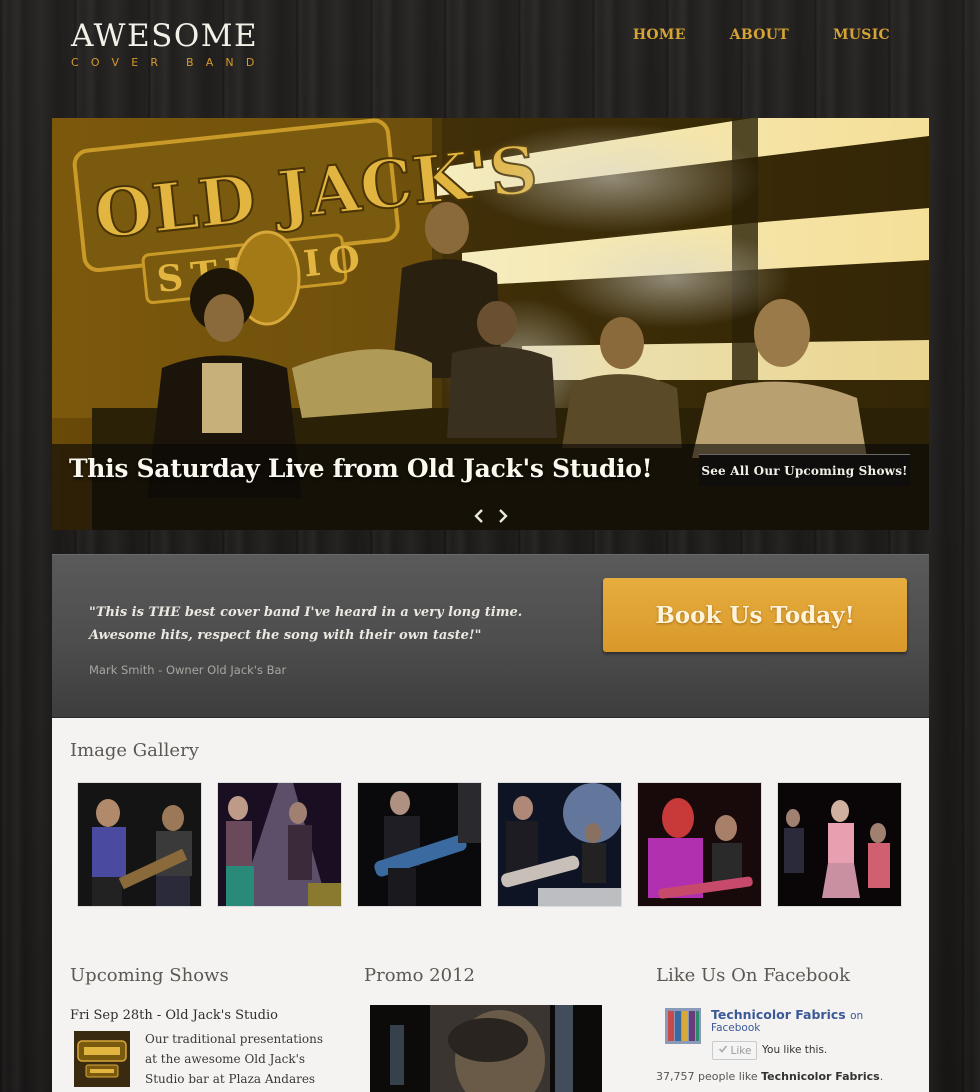 This screenshot has height=1092, width=980. What do you see at coordinates (479, 516) in the screenshot?
I see `chevron-left-icon` at bounding box center [479, 516].